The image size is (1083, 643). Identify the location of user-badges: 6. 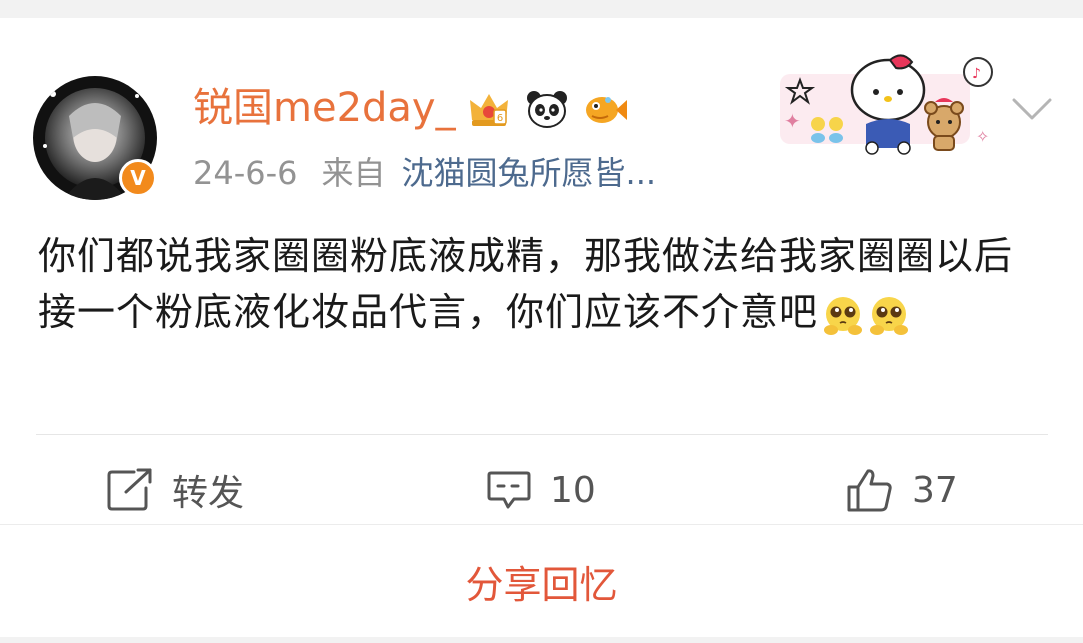
(547, 109).